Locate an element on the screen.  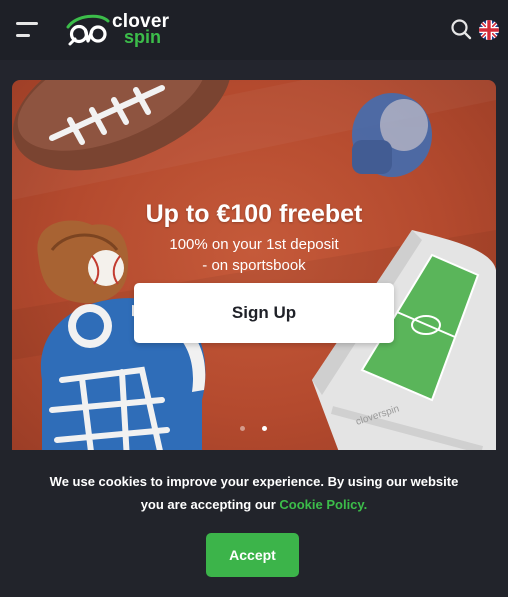
banner-subtitle: 100% on your 1st deposit - on sportsbook is located at coordinates (254, 255).